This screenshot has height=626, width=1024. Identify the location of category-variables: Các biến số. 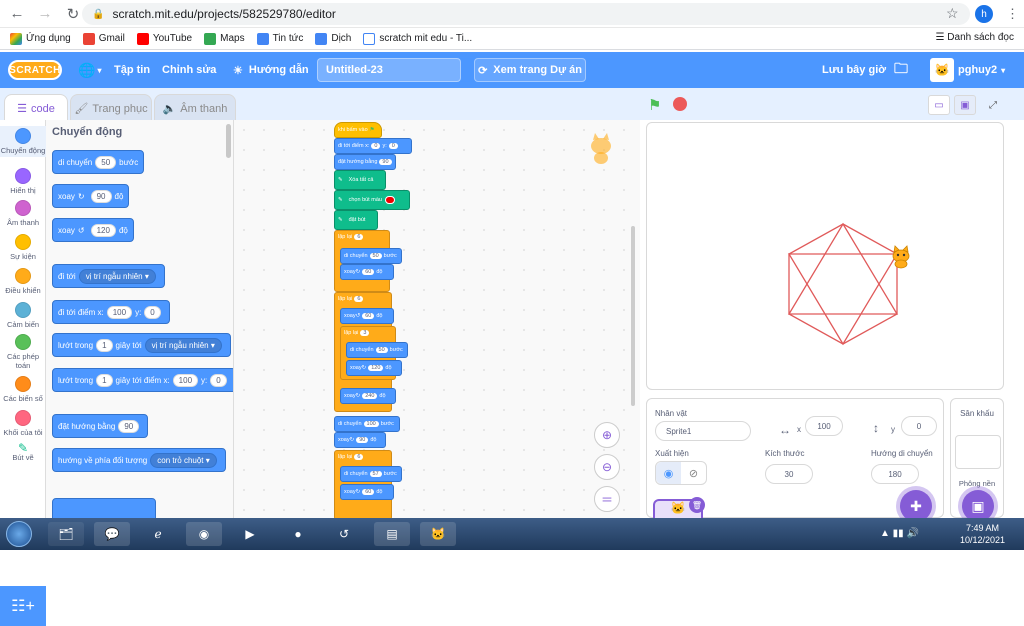
(23, 389).